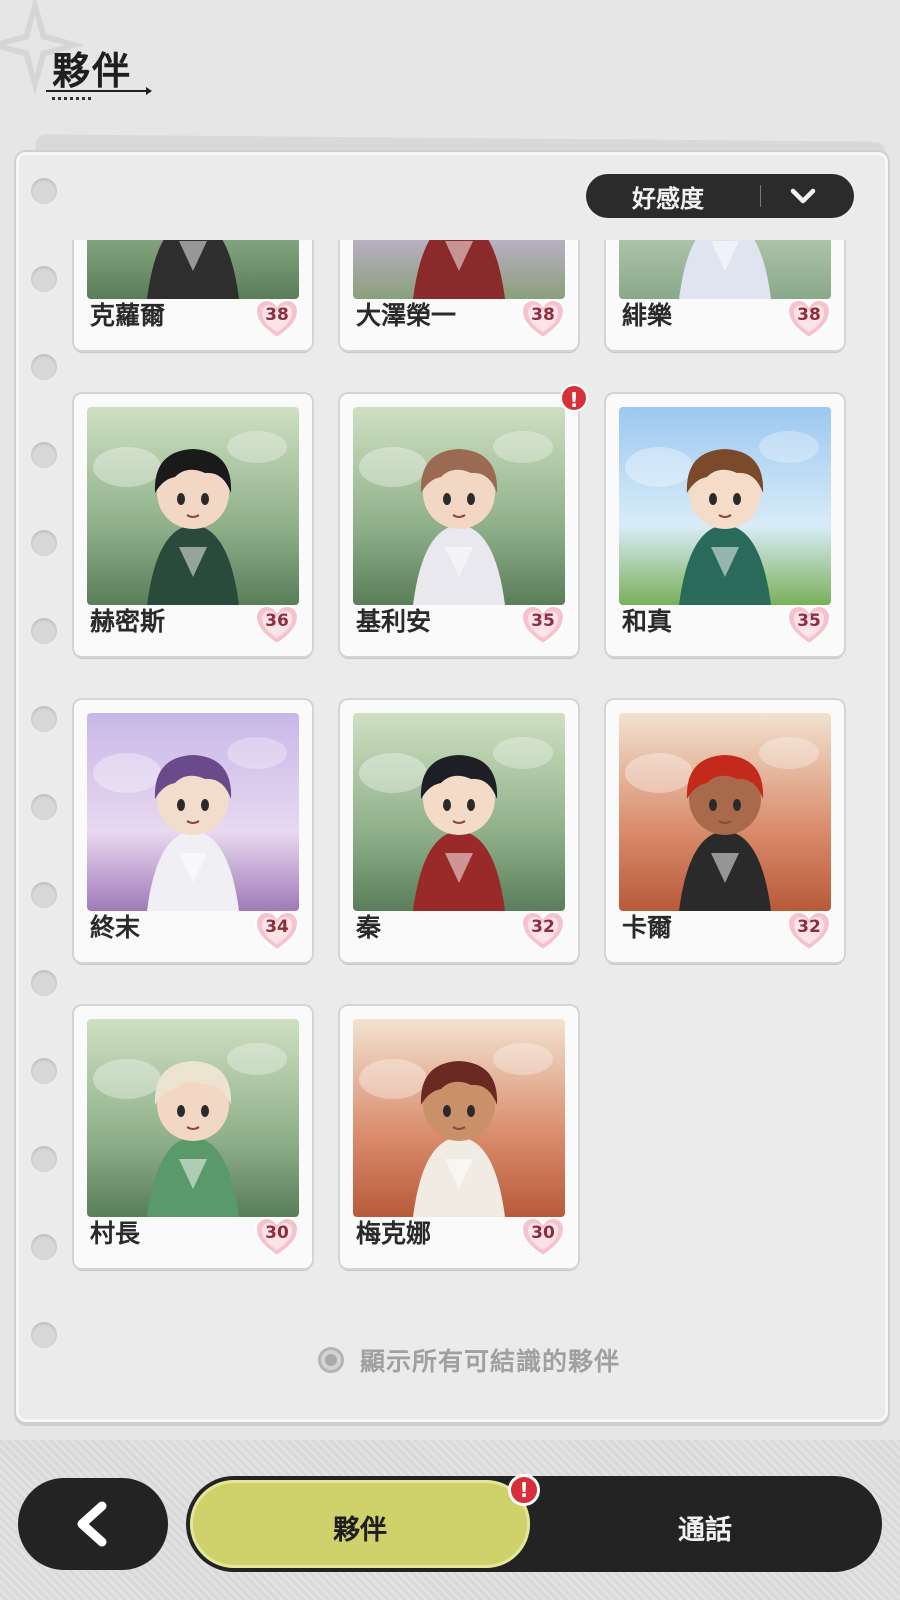 Image resolution: width=900 pixels, height=1600 pixels. I want to click on tab-companions: 夥伴 !, so click(365, 1521).